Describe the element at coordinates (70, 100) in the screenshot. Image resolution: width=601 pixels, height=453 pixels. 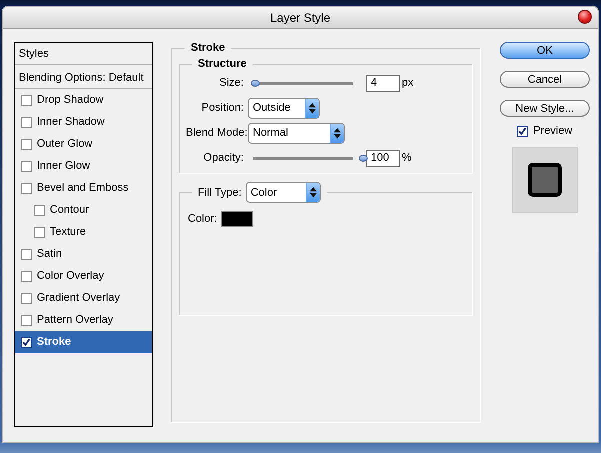
I see `item-label: Drop Shadow` at that location.